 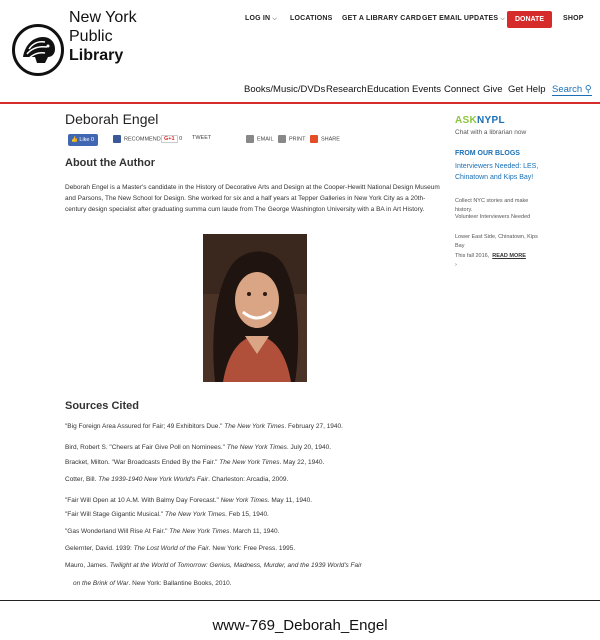 What do you see at coordinates (38, 50) in the screenshot?
I see `nypl-lion-logo-icon` at bounding box center [38, 50].